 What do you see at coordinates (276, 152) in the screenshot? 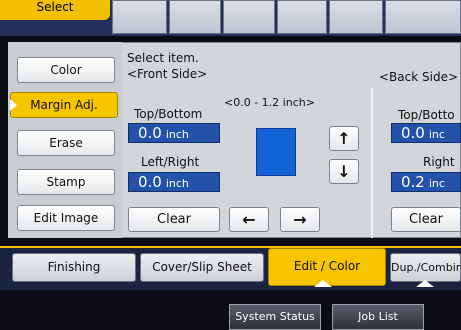
I see `margin-preview` at bounding box center [276, 152].